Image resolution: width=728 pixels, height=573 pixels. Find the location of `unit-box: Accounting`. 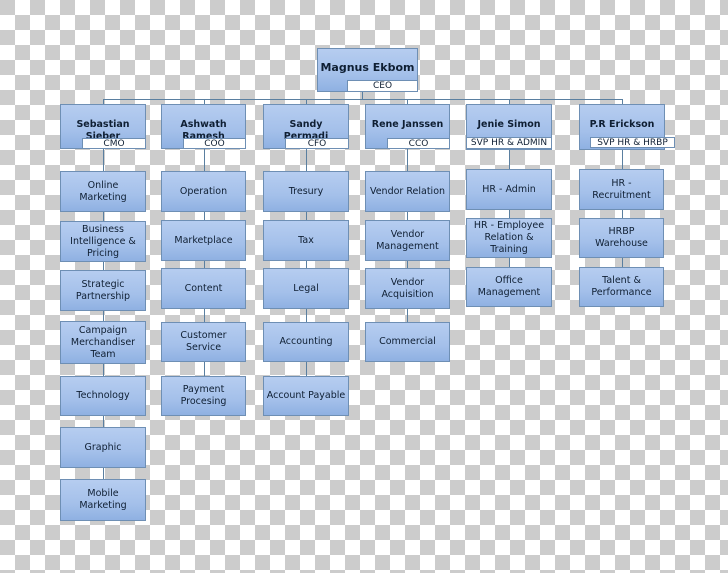

unit-box: Accounting is located at coordinates (306, 342).